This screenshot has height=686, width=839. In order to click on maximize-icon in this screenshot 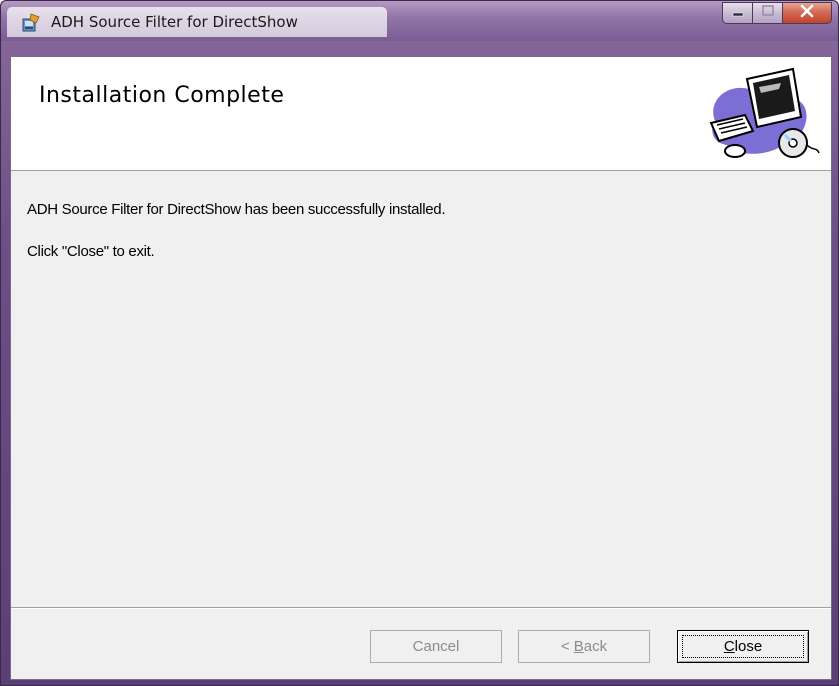, I will do `click(768, 13)`.